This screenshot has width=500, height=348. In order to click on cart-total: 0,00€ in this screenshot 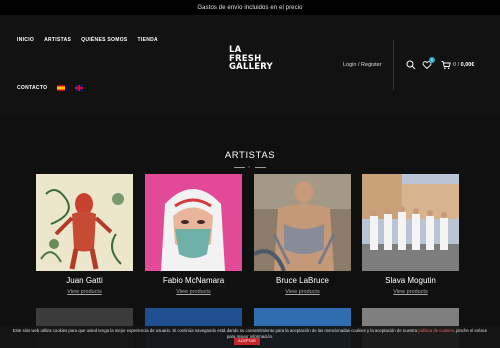, I will do `click(467, 65)`.